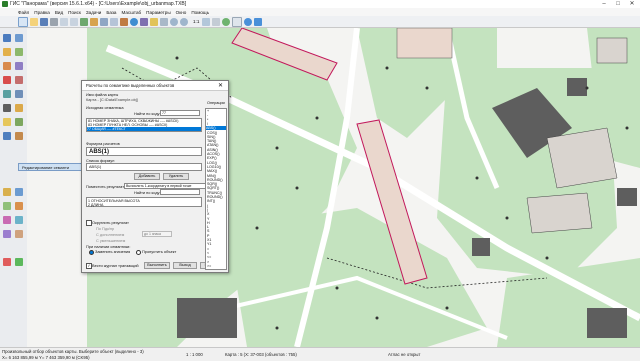 This screenshot has height=361, width=640. I want to click on filter-icon, so click(19, 220).